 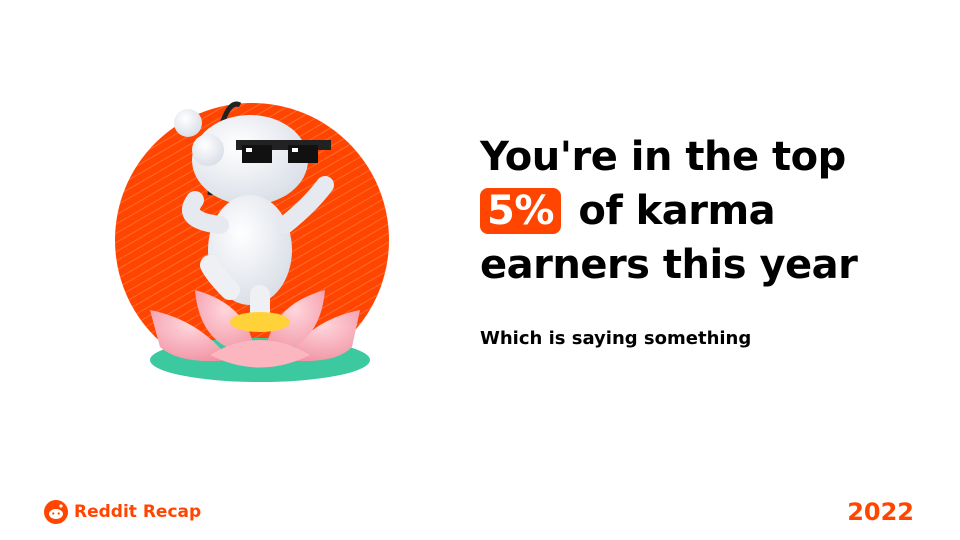 What do you see at coordinates (663, 157) in the screenshot?
I see `headline-line-1: You're in the top` at bounding box center [663, 157].